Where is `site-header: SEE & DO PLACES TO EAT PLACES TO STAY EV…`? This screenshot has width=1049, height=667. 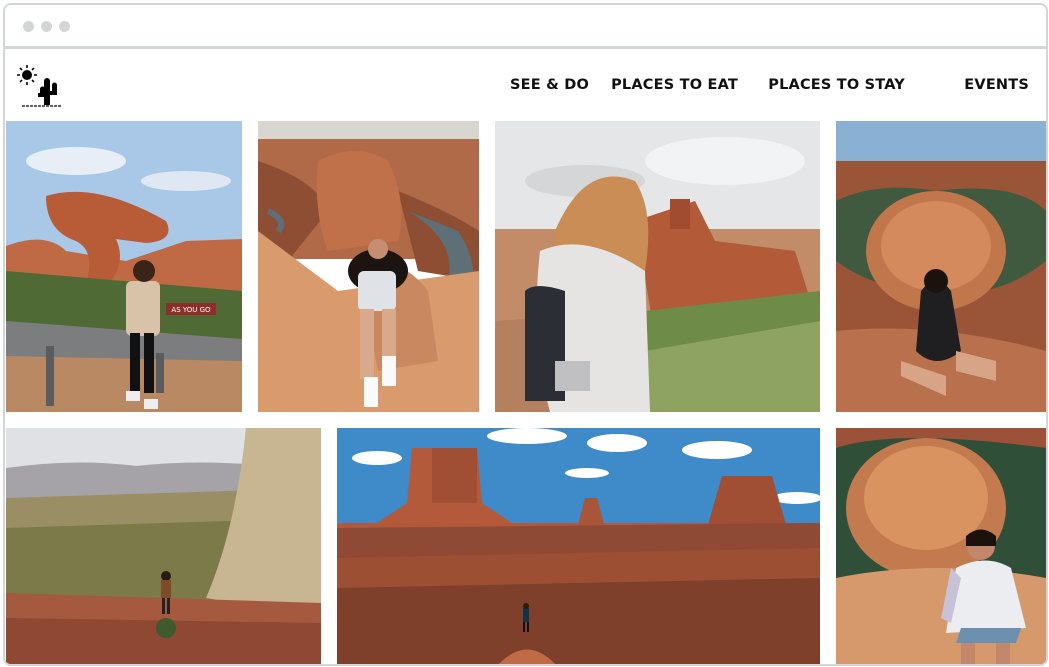 site-header: SEE & DO PLACES TO EAT PLACES TO STAY EV… is located at coordinates (525, 85).